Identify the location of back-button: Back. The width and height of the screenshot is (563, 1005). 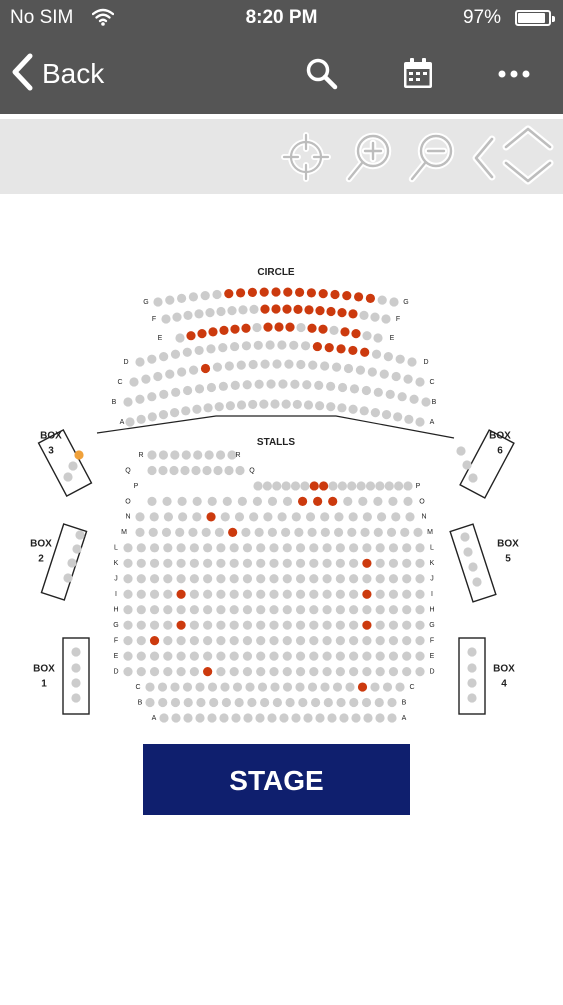
(57, 74).